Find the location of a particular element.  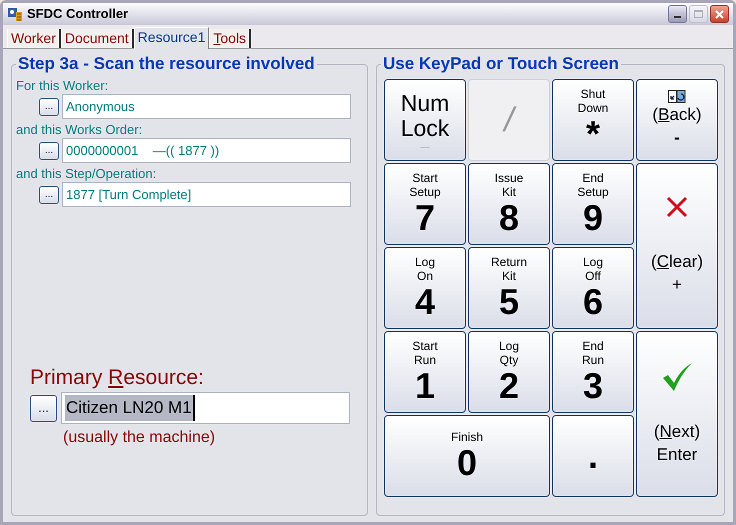

keypad-key: End Run 3 is located at coordinates (593, 372).